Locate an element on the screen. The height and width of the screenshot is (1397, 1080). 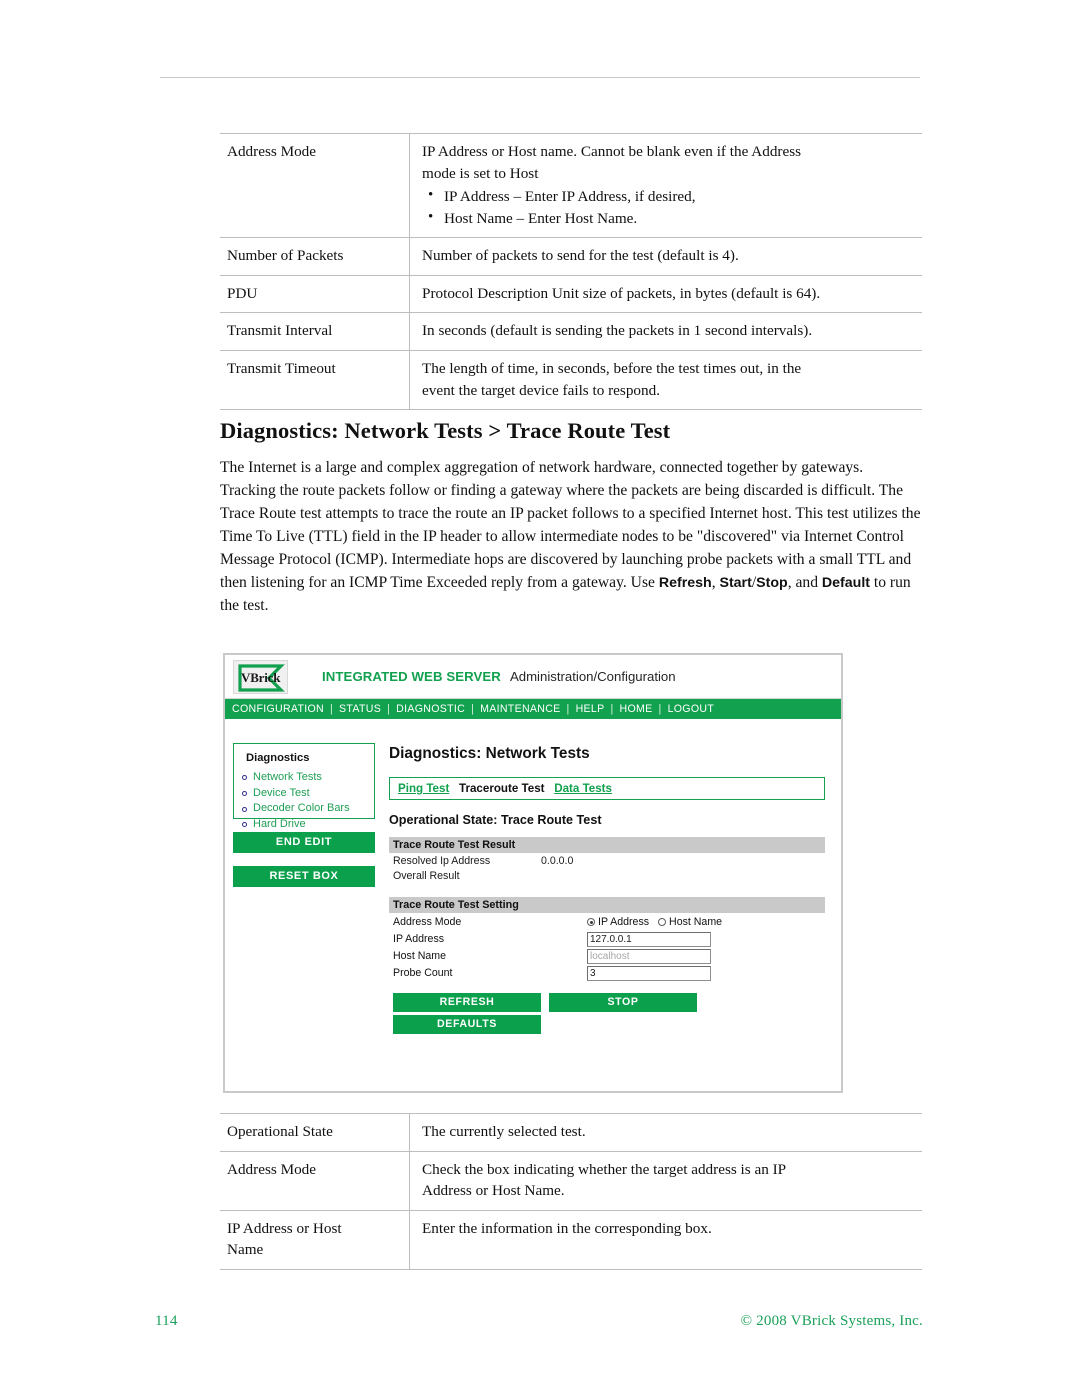
nav-item-maintenance: MAINTENANCE is located at coordinates (520, 709).